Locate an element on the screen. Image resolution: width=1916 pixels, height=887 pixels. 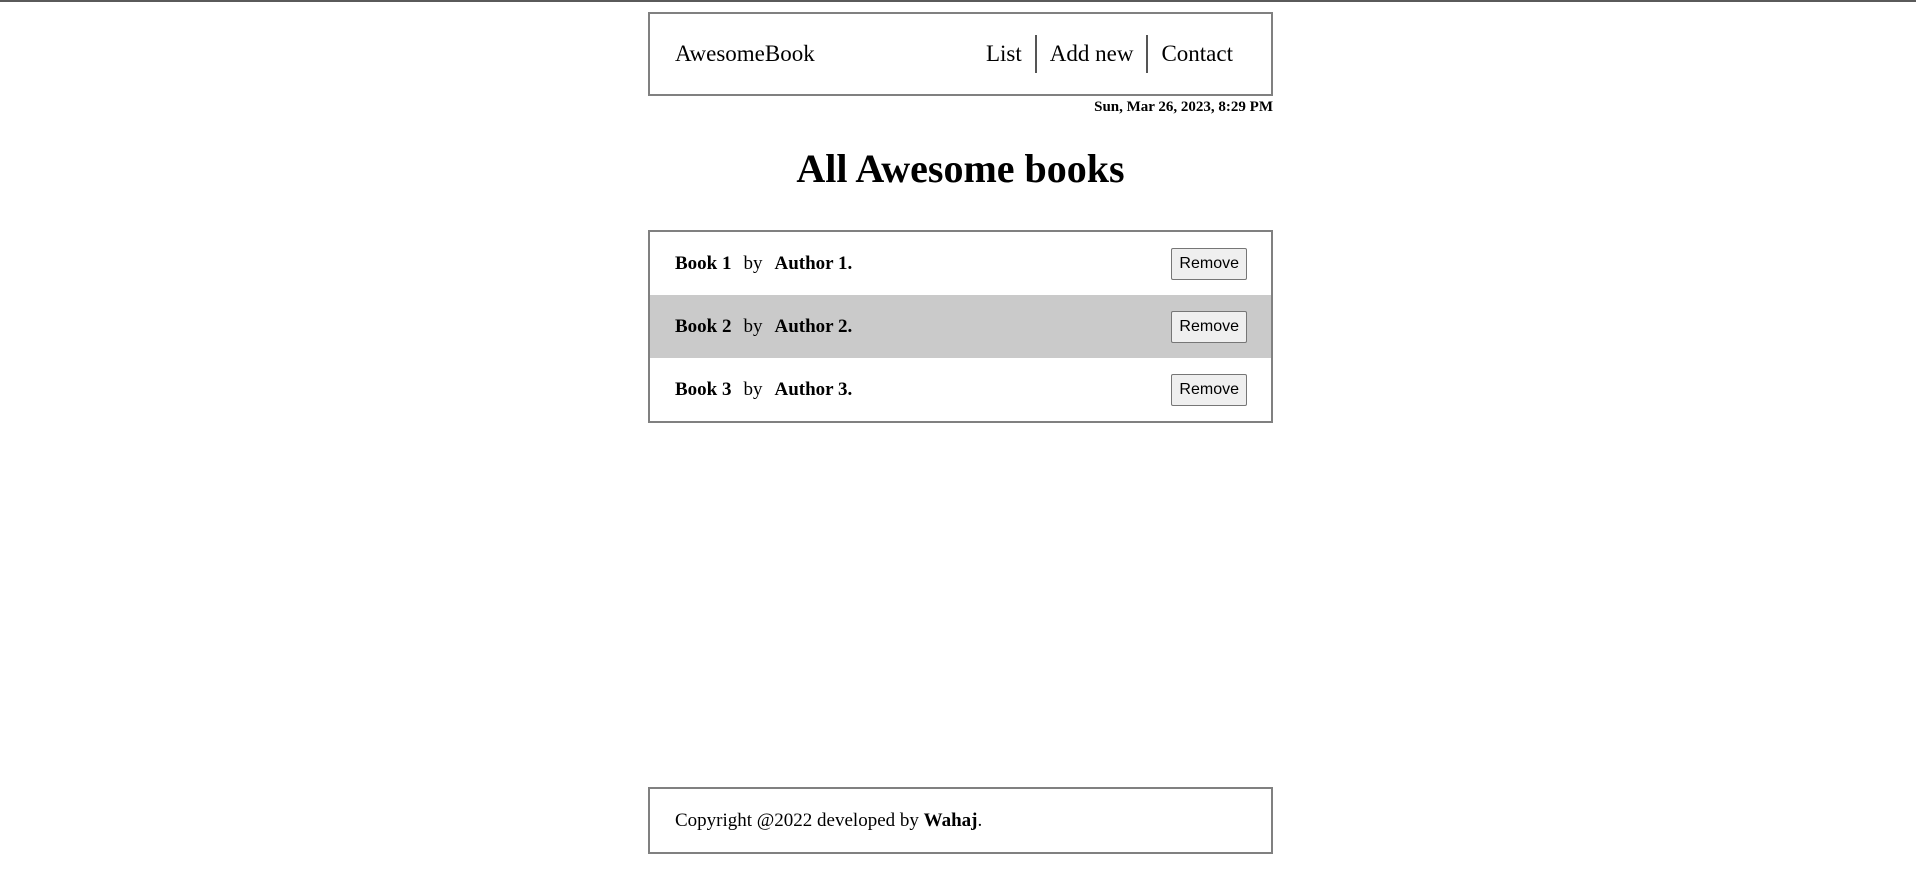
book-row: Book 2 by Author 2. Remove is located at coordinates (960, 326).